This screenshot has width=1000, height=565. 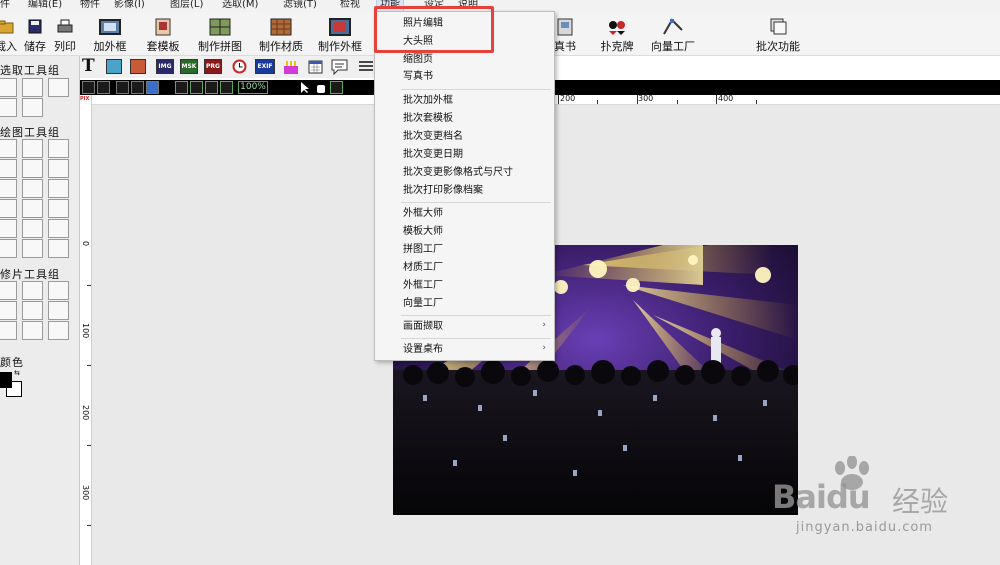 I want to click on menu-item-frame-factory: 外框工厂, so click(x=423, y=286).